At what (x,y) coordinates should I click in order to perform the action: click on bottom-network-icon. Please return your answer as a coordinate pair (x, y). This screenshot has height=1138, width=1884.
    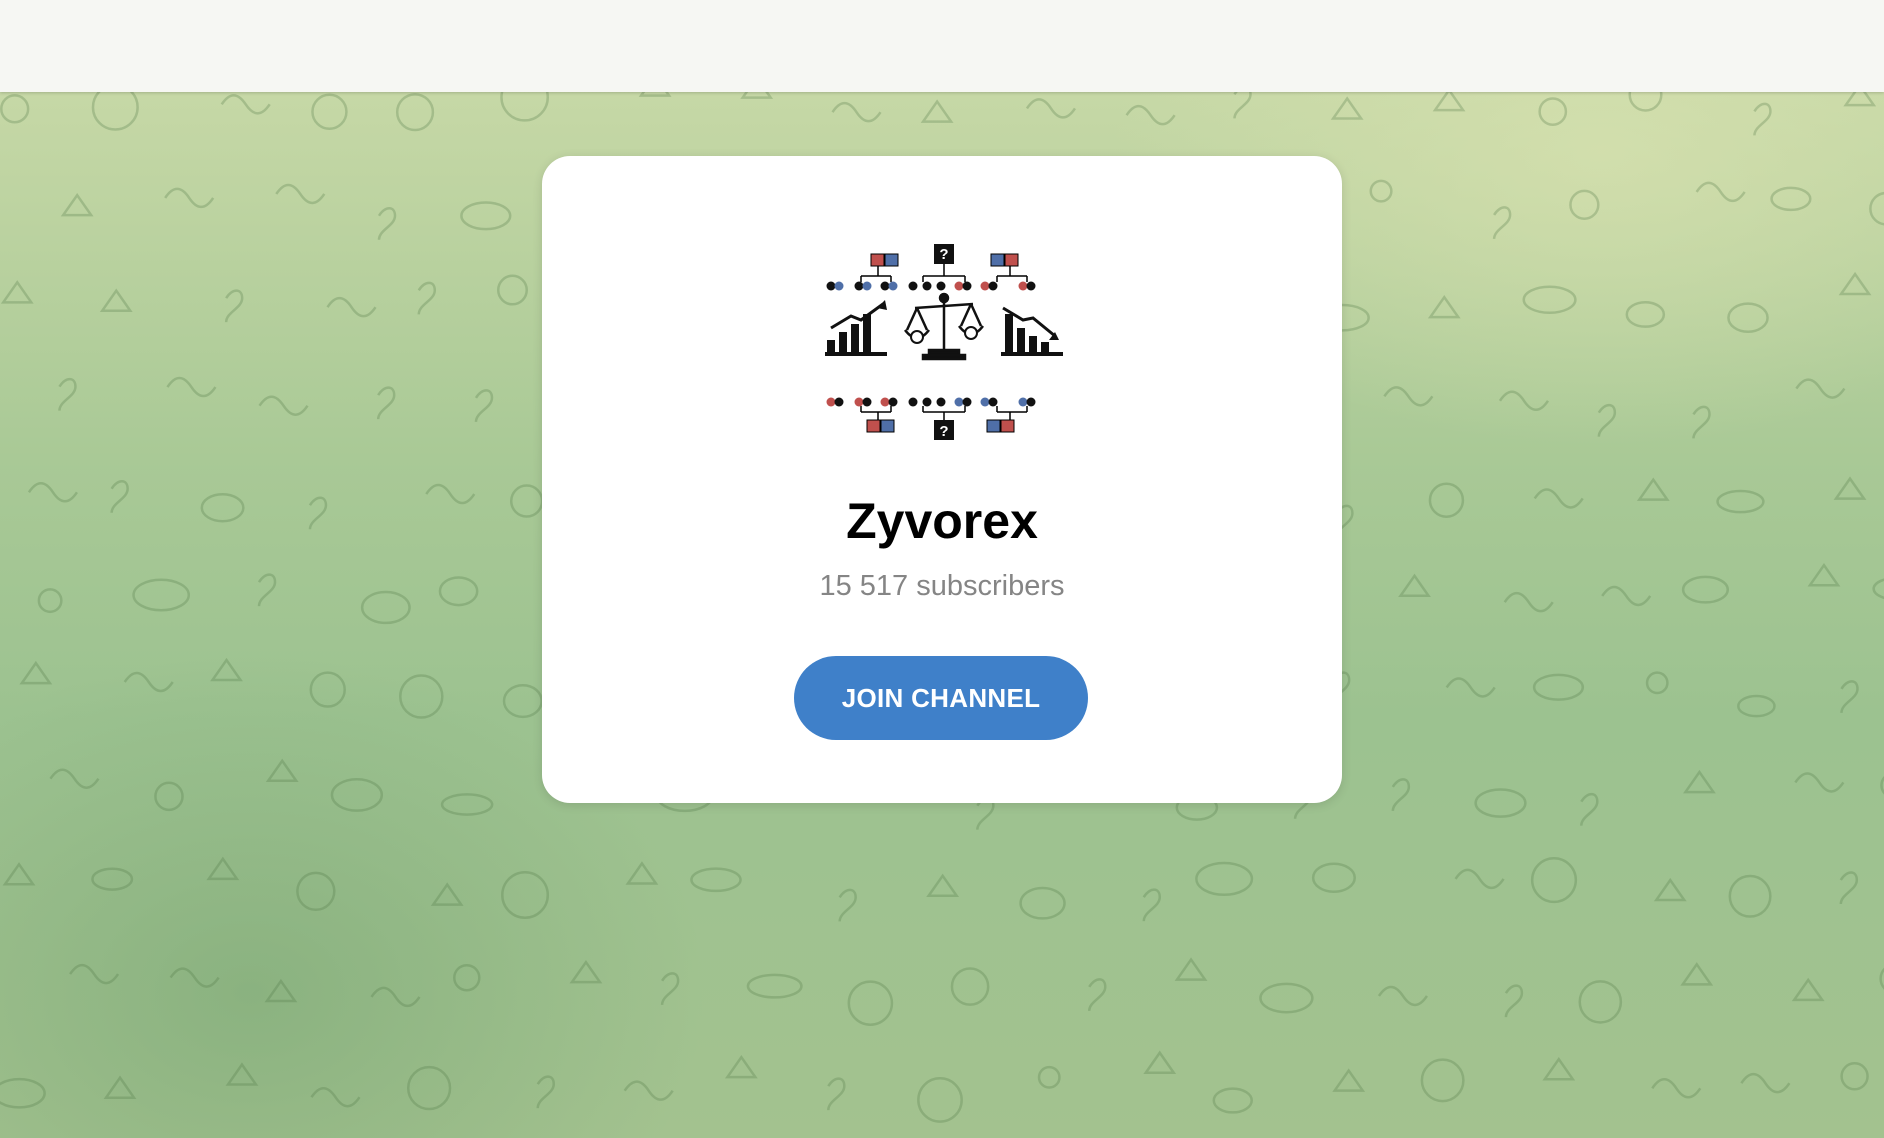
    Looking at the image, I should click on (944, 413).